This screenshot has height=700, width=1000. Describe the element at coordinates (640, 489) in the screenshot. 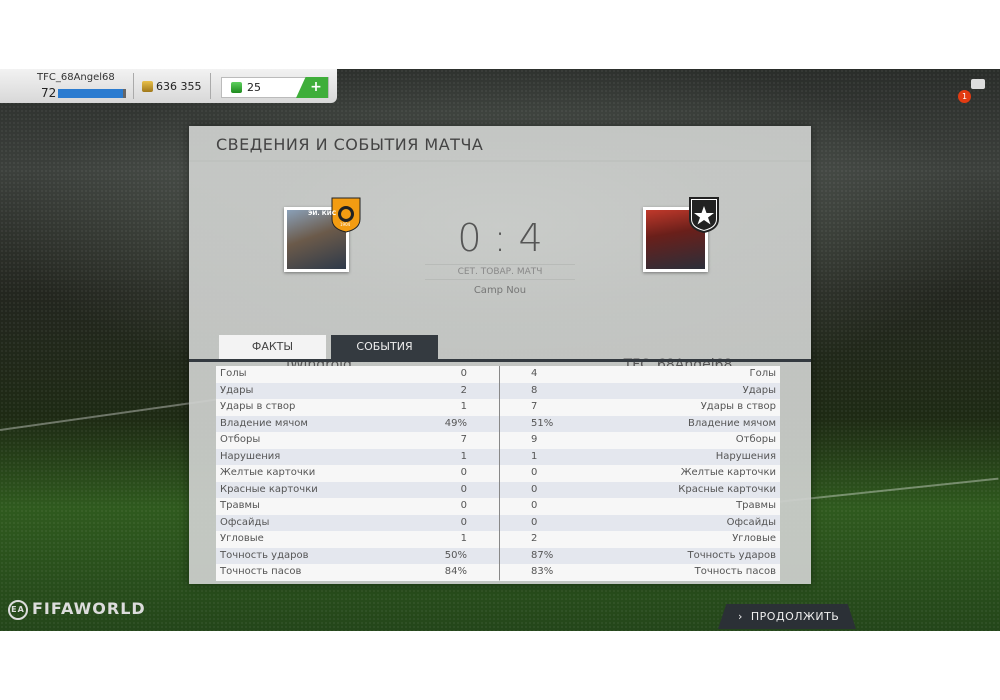

I see `away-stat-cell: 0 Красные карточки` at that location.